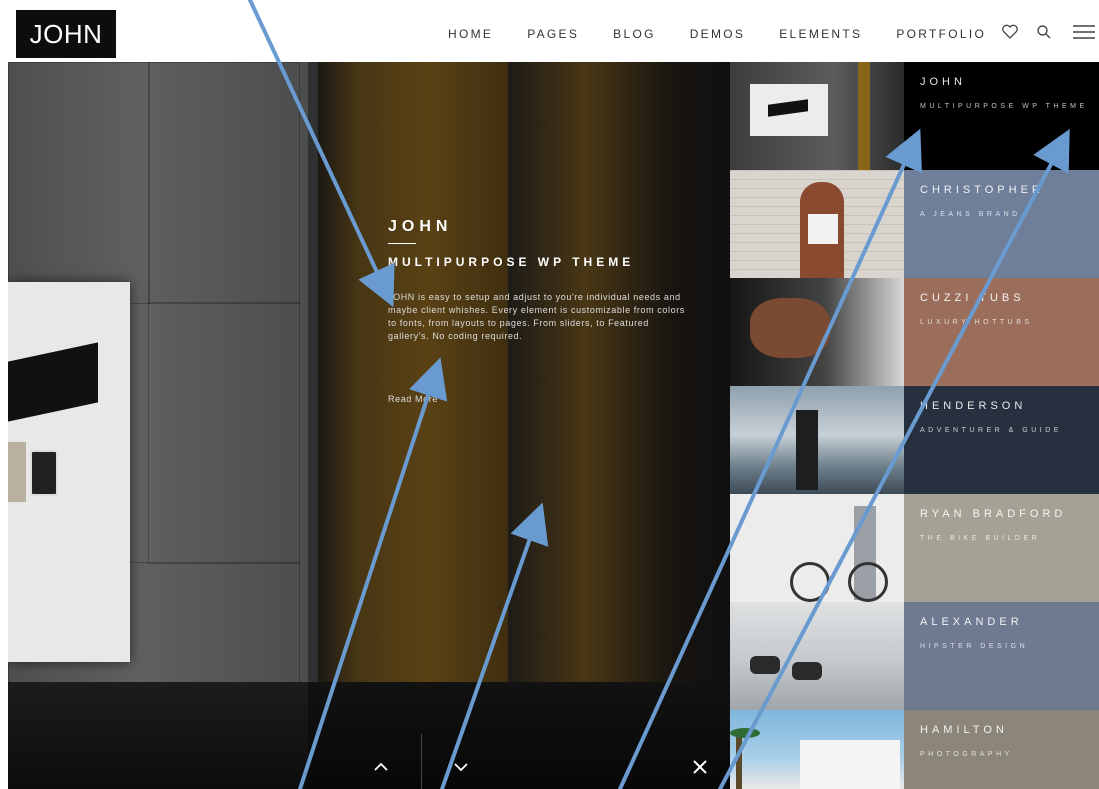 Image resolution: width=1099 pixels, height=789 pixels. I want to click on portfolio-subtitle: MULTIPURPOSE WP THEME, so click(1004, 106).